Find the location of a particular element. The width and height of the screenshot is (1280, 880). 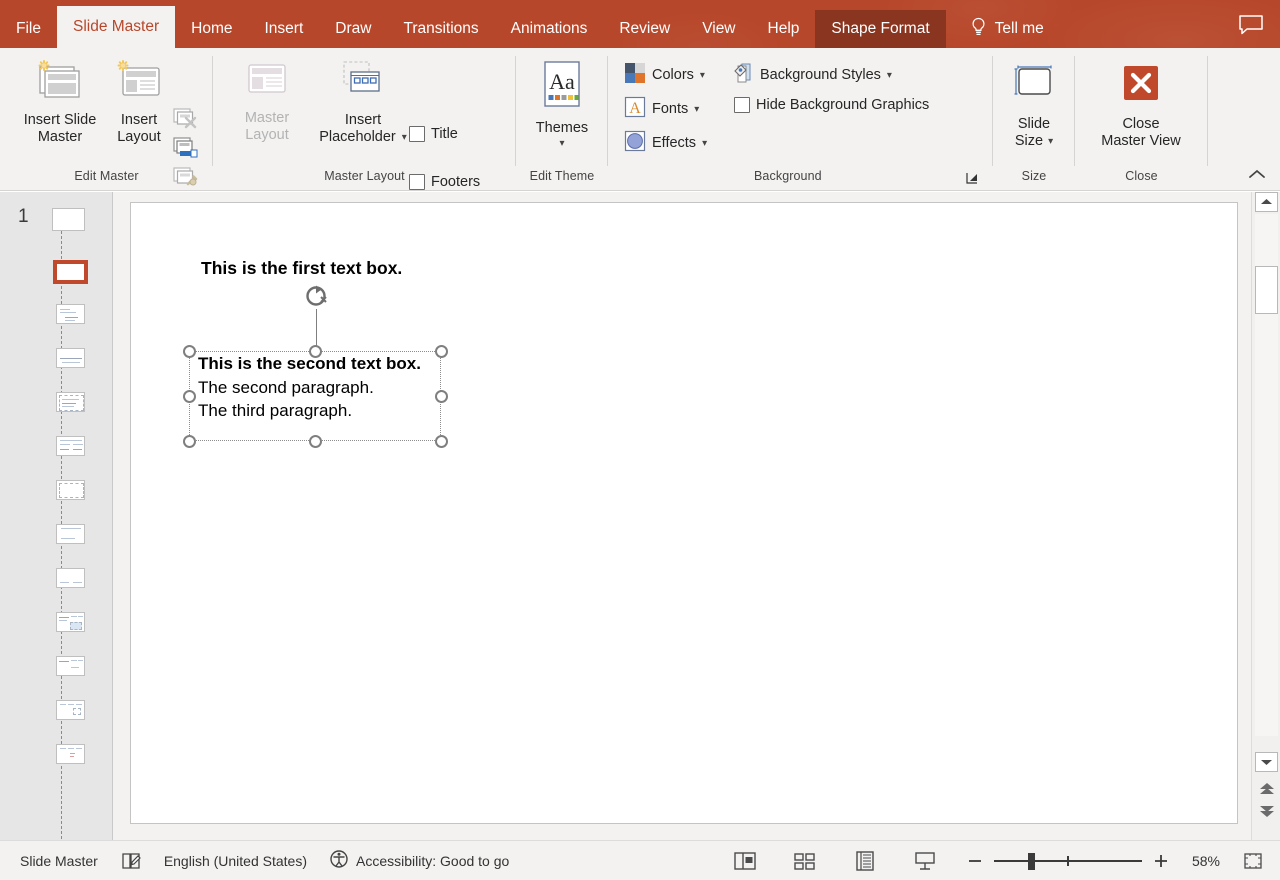

resize-handle-bottom-left is located at coordinates (189, 441).